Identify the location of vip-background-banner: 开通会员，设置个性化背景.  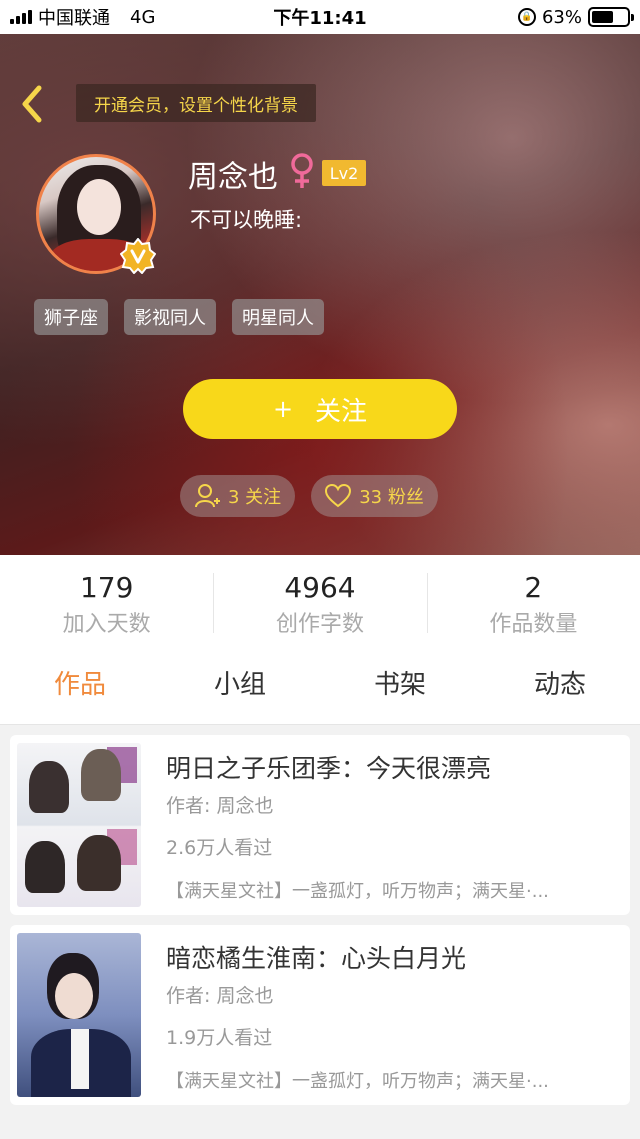
(196, 103).